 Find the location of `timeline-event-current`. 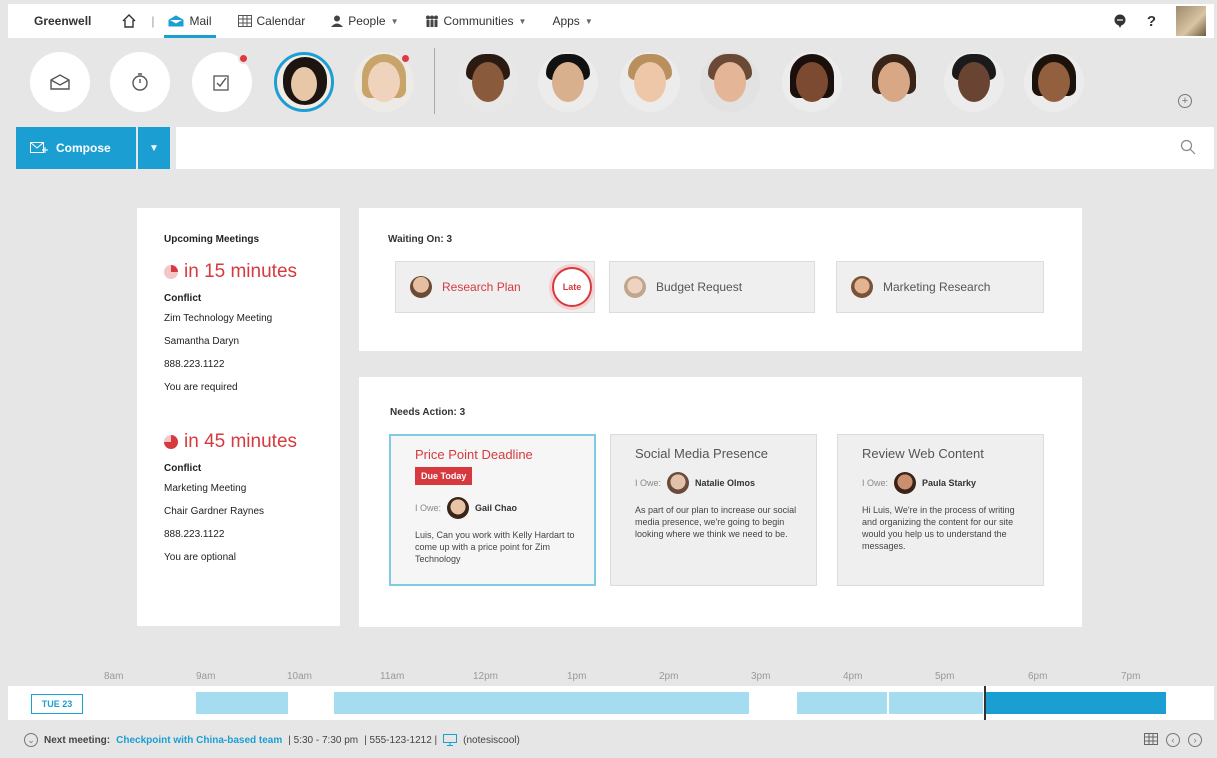

timeline-event-current is located at coordinates (1076, 703).